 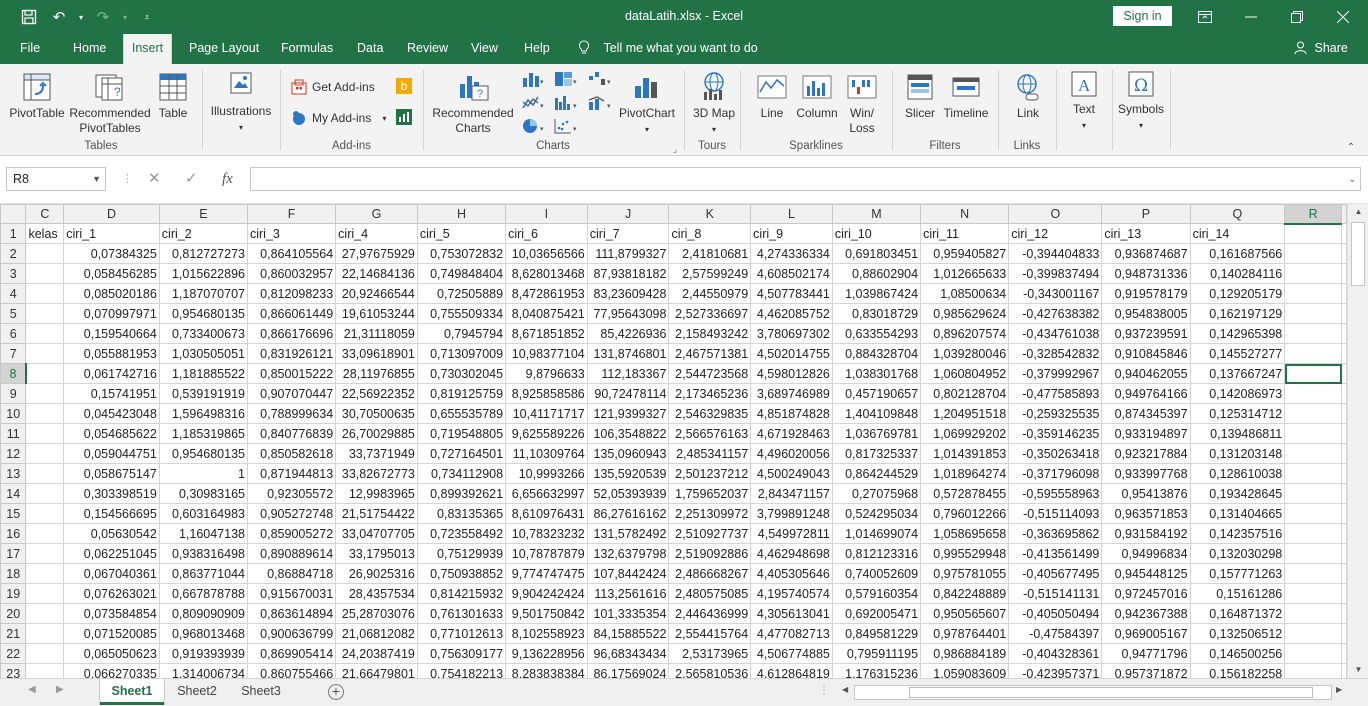 What do you see at coordinates (461, 393) in the screenshot?
I see `grid-cell: 0,819125759` at bounding box center [461, 393].